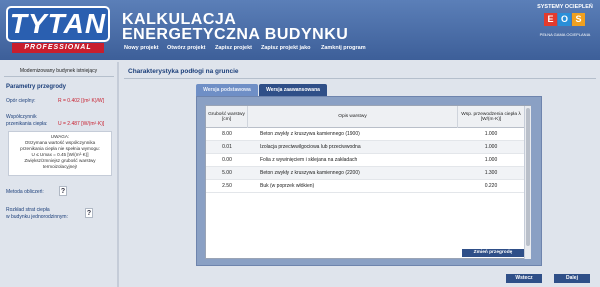  I want to click on scrollbar-thumb, so click(528, 177).